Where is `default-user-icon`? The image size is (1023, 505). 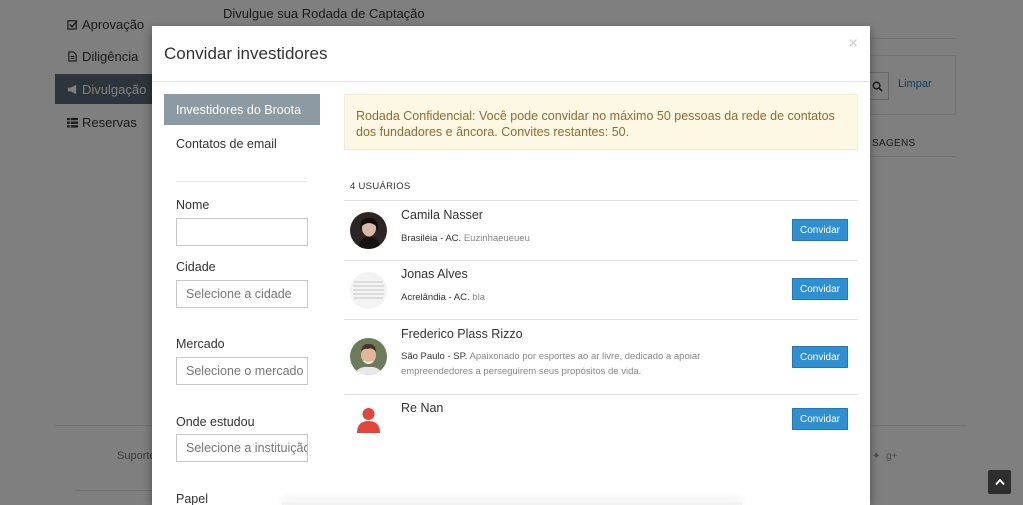 default-user-icon is located at coordinates (368, 420).